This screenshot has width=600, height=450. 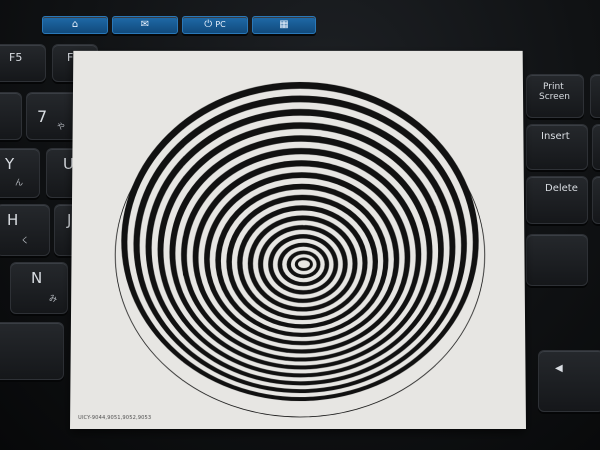 I want to click on fn-key-power: ⏻ PC, so click(x=215, y=25).